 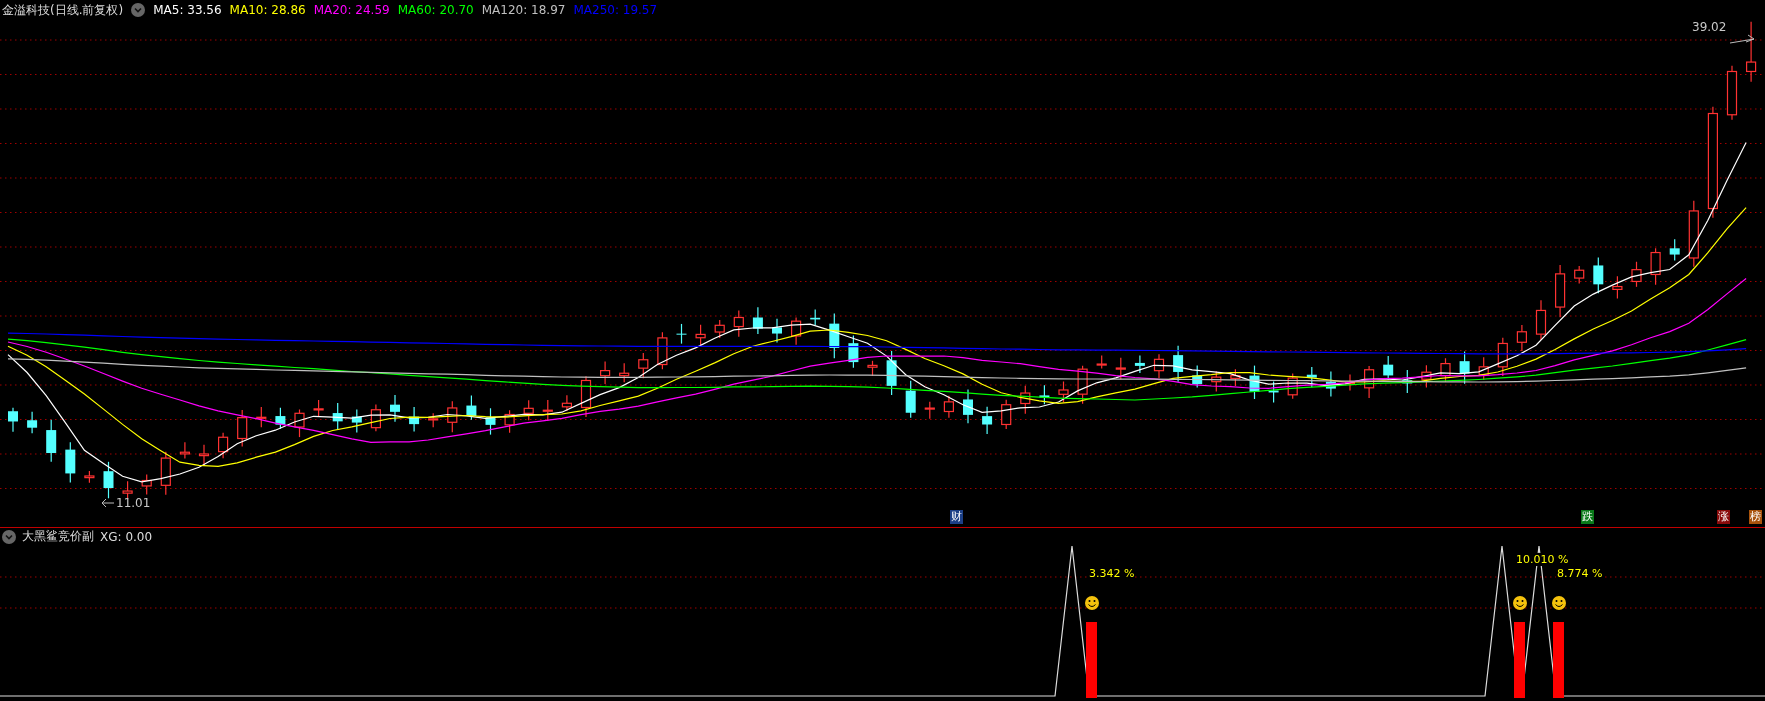 What do you see at coordinates (1587, 517) in the screenshot?
I see `event-marker: 跌` at bounding box center [1587, 517].